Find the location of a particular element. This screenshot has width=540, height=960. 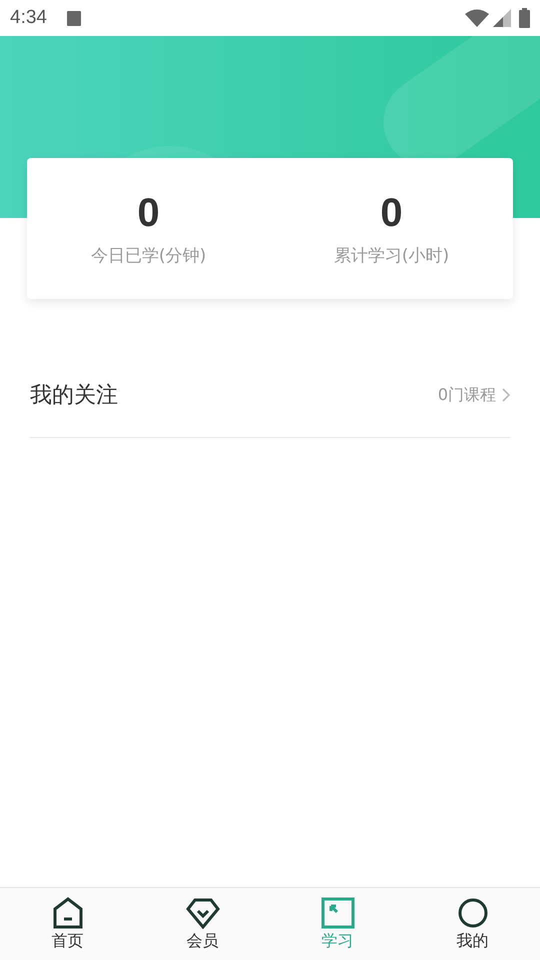

follow-row: 我的关注 0门课程 is located at coordinates (270, 395).